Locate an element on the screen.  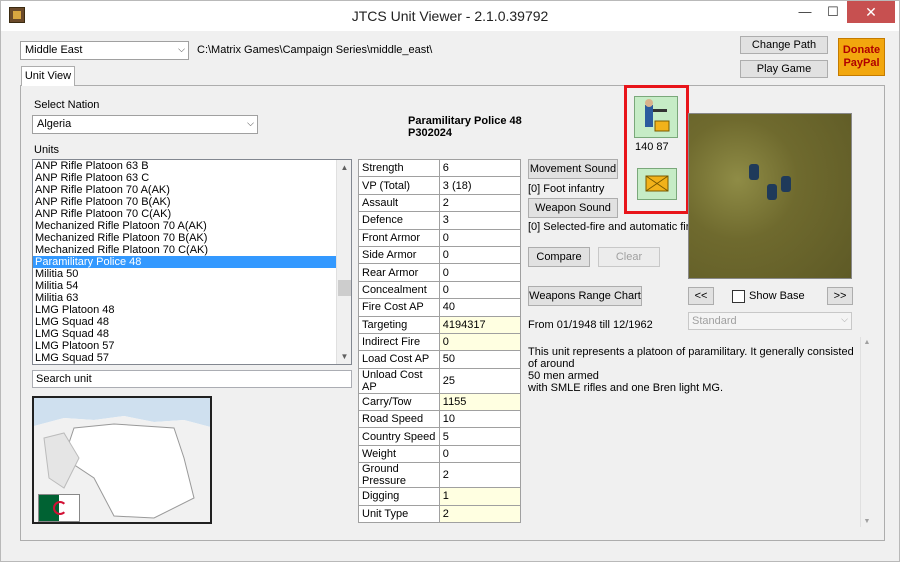
table-row: Rear Armor 0 is located at coordinates (440, 272).